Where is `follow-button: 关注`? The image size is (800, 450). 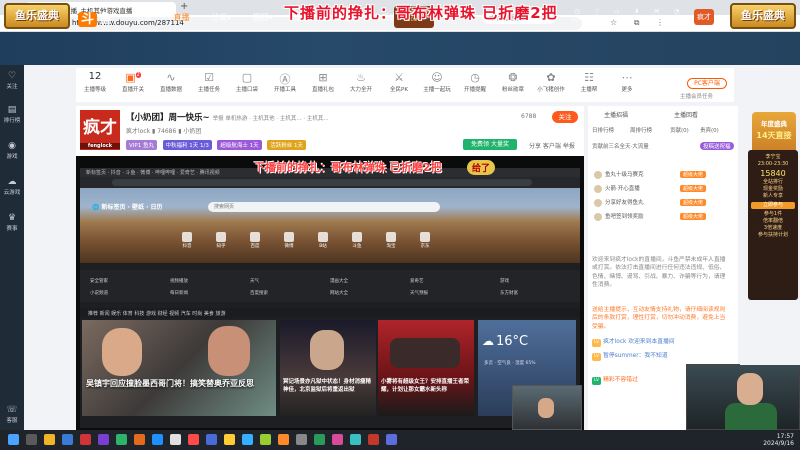
follow-button: 关注 is located at coordinates (565, 117).